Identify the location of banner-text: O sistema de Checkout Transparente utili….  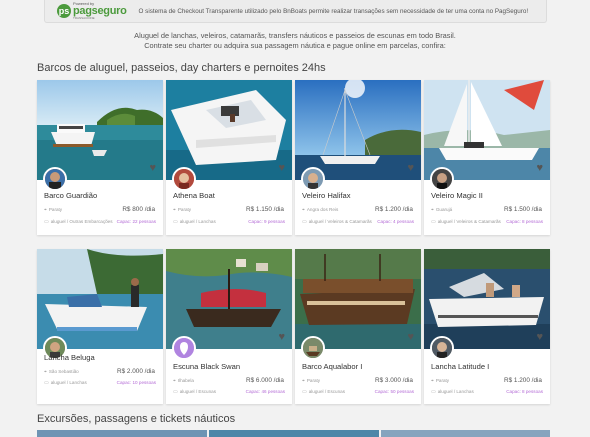
(333, 11).